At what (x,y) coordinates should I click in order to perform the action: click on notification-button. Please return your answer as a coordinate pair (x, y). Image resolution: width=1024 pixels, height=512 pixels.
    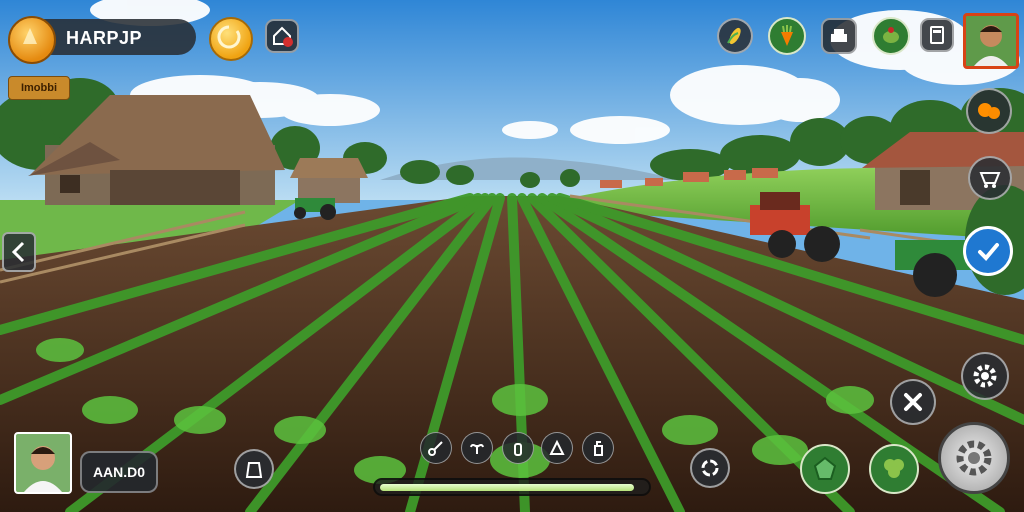
    Looking at the image, I should click on (282, 36).